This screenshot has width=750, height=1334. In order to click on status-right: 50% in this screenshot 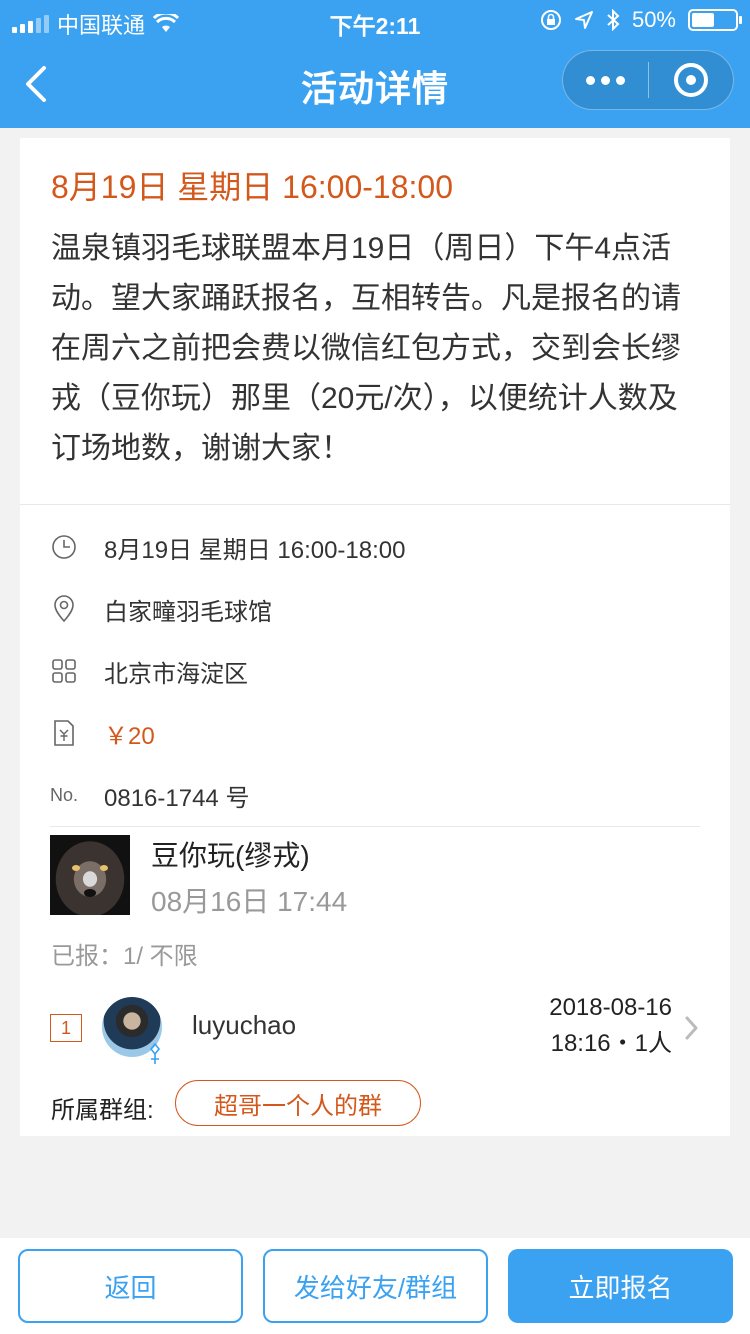, I will do `click(641, 20)`.